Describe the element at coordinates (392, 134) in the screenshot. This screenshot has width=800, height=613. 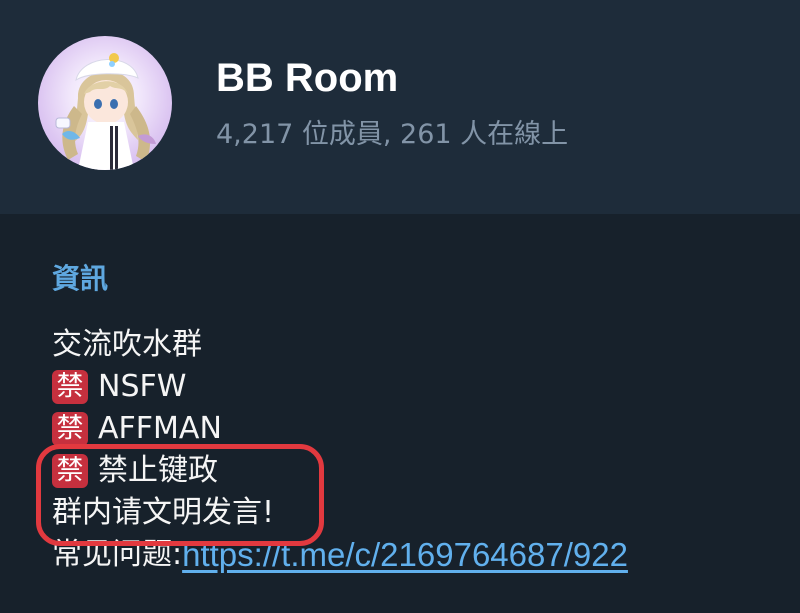
I see `member-count: 4,217 位成員, 261 人在線上` at that location.